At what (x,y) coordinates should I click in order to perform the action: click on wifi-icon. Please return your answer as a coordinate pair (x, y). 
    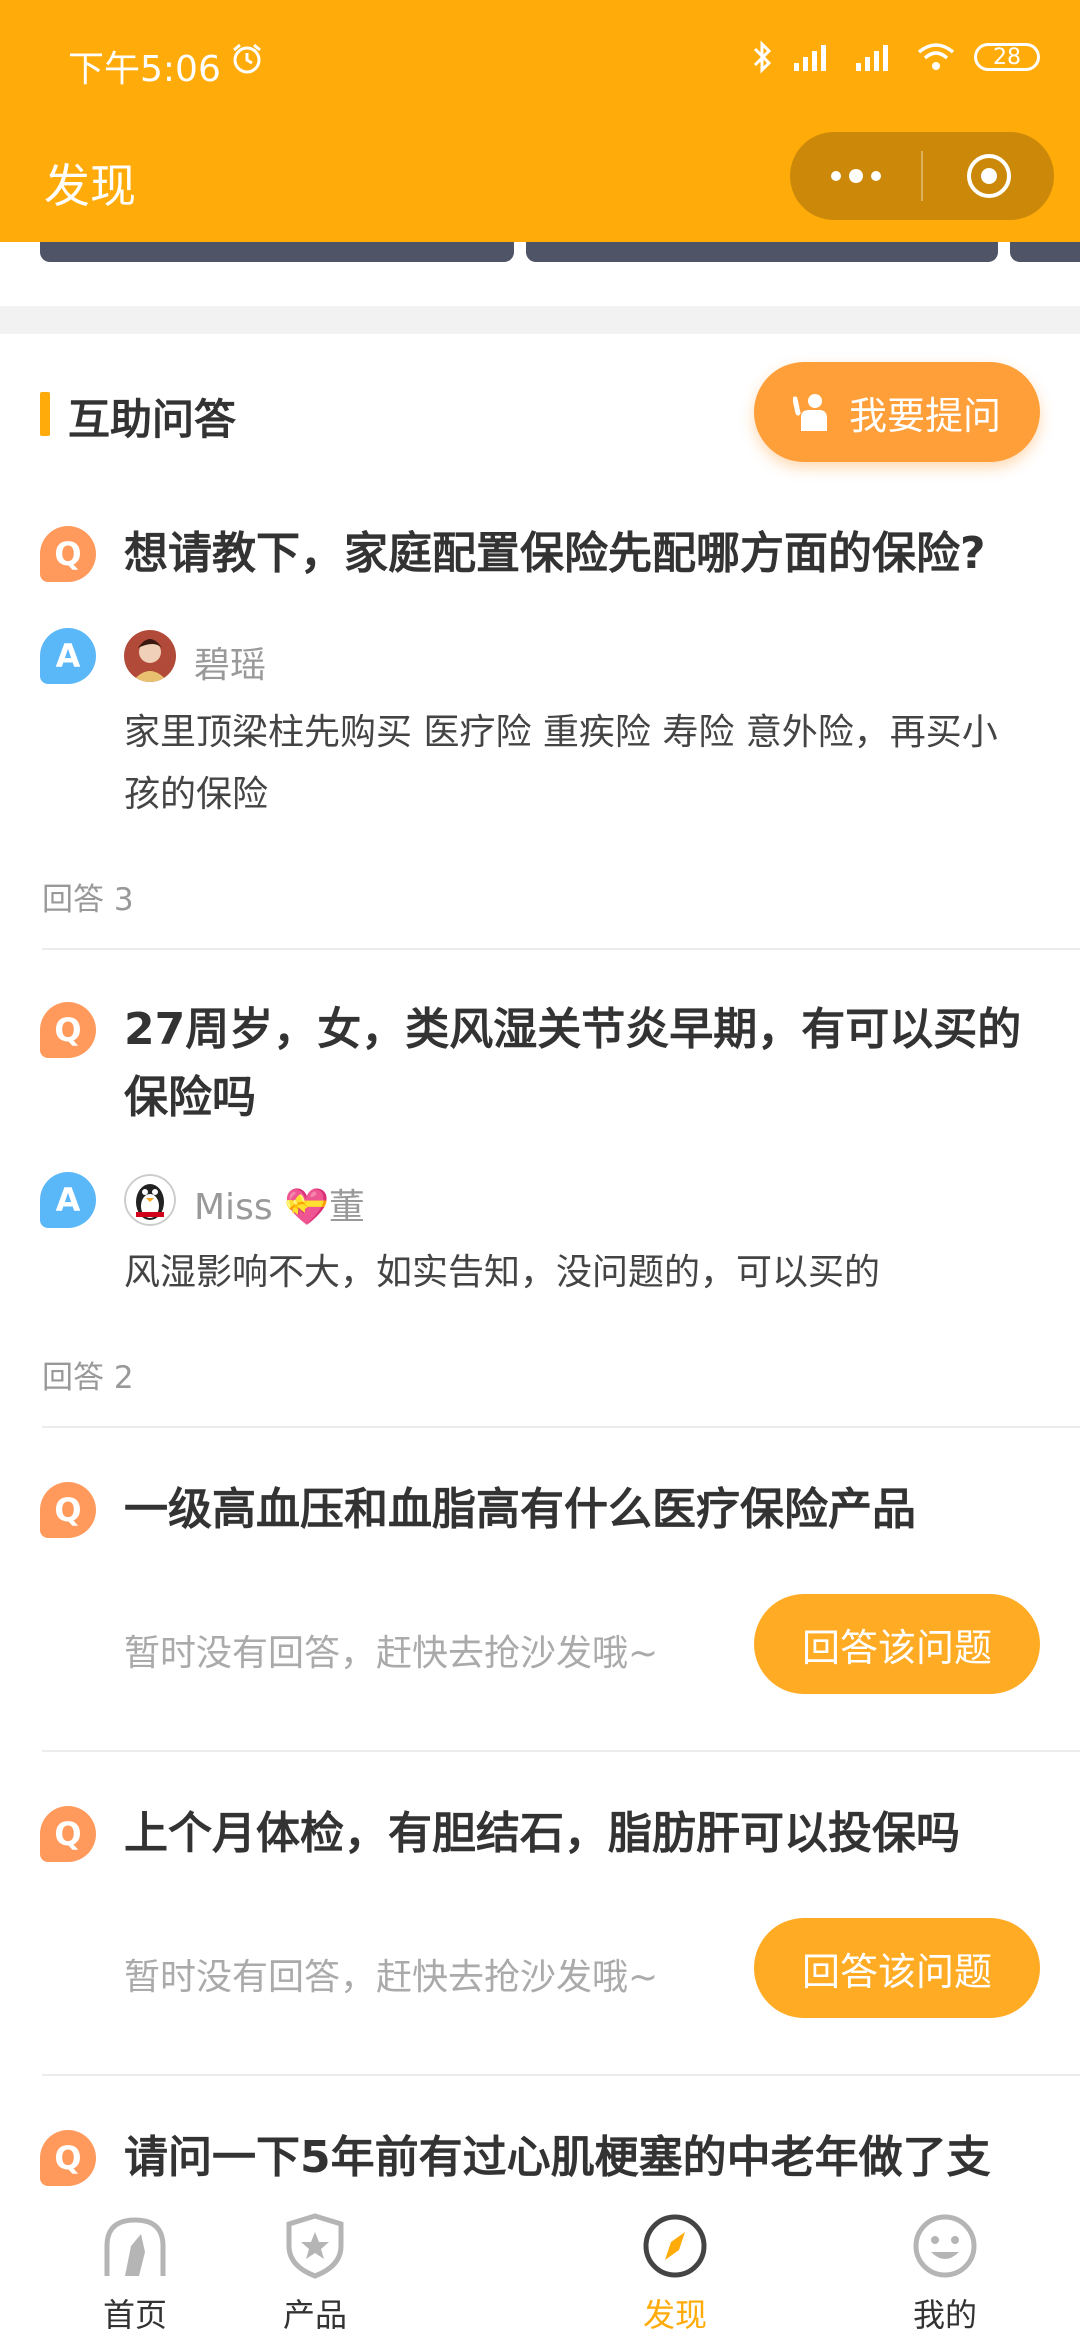
    Looking at the image, I should click on (936, 56).